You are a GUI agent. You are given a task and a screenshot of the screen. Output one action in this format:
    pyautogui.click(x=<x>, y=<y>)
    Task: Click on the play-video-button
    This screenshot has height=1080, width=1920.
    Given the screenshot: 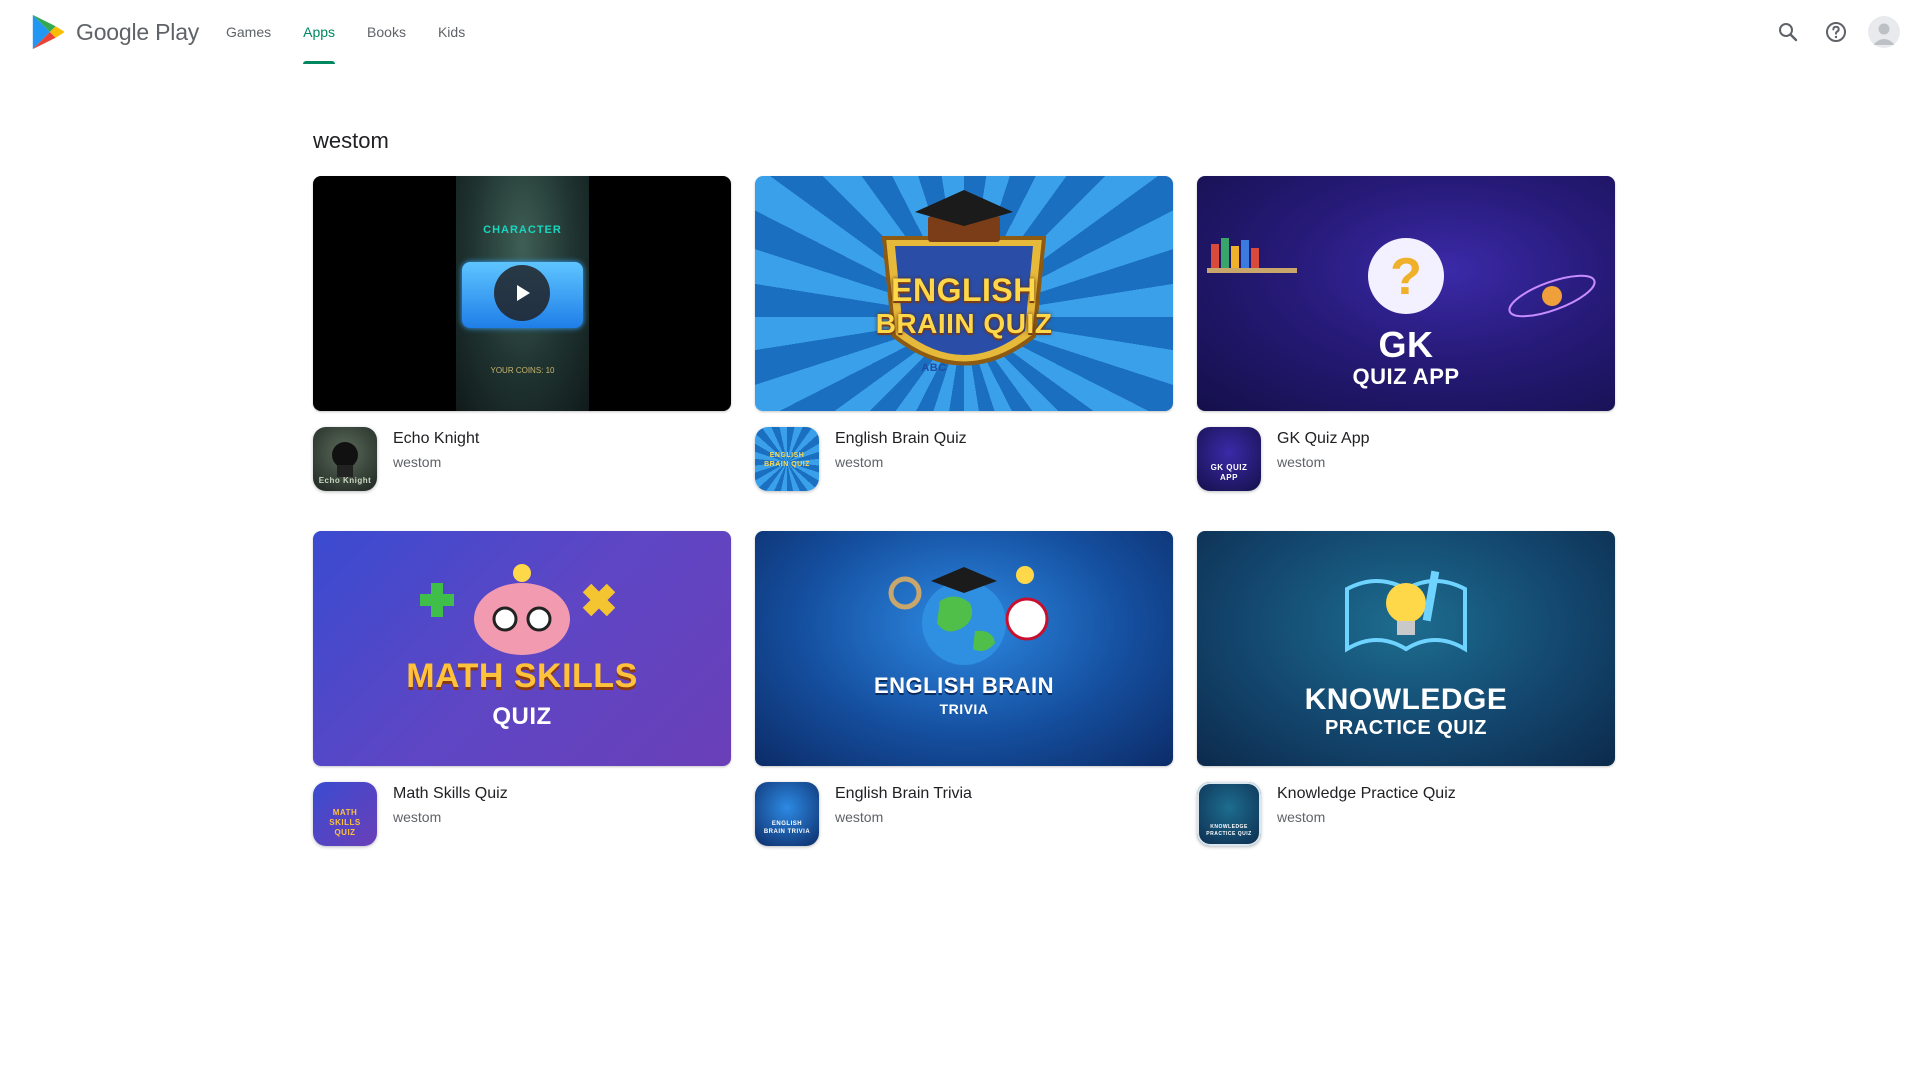 What is the action you would take?
    pyautogui.click(x=522, y=293)
    